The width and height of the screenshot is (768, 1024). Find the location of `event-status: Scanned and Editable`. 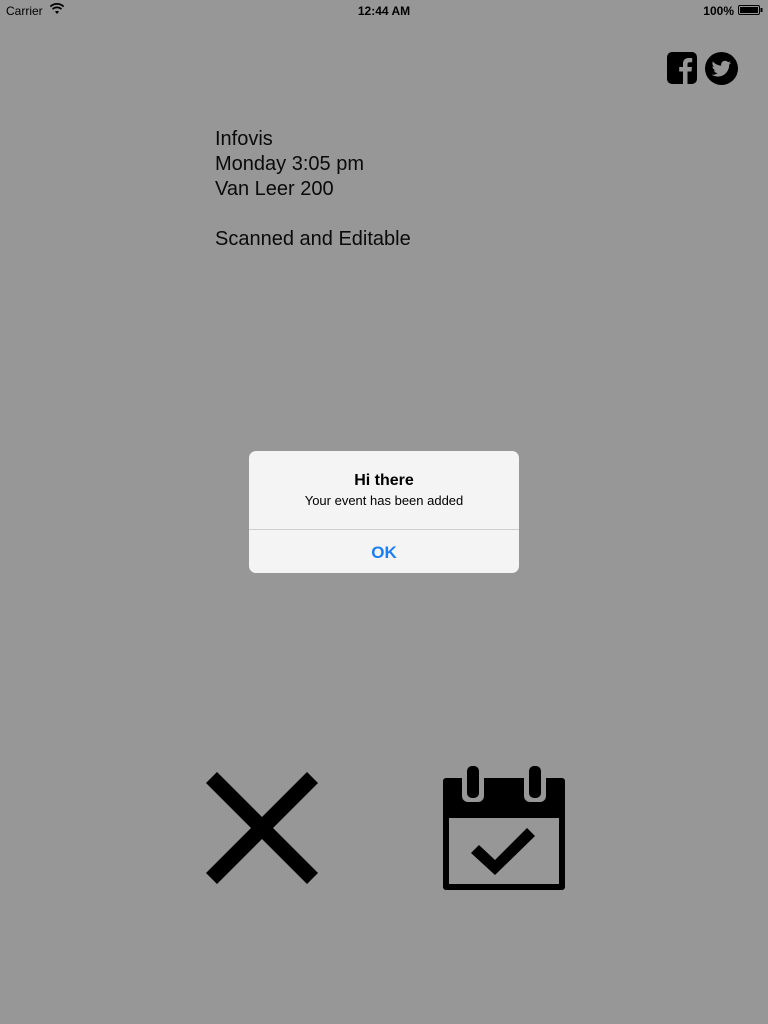

event-status: Scanned and Editable is located at coordinates (313, 239).